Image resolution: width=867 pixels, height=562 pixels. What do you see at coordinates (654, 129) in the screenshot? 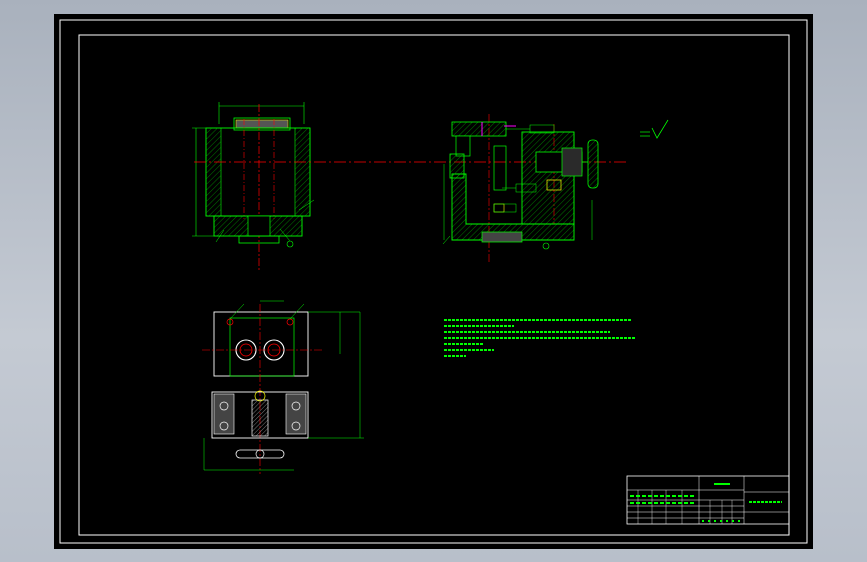
I see `surface-finish-symbol` at bounding box center [654, 129].